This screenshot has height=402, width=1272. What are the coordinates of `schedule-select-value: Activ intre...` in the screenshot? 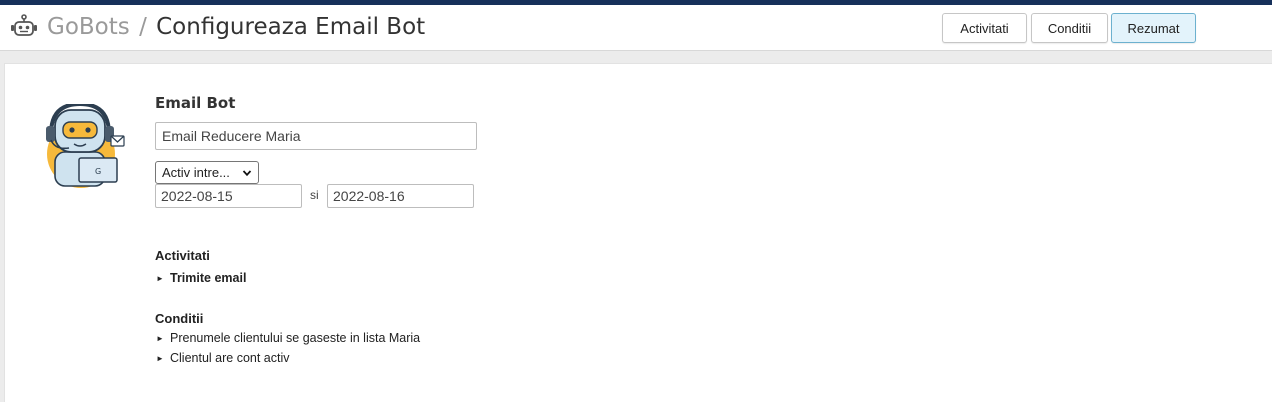 It's located at (196, 172).